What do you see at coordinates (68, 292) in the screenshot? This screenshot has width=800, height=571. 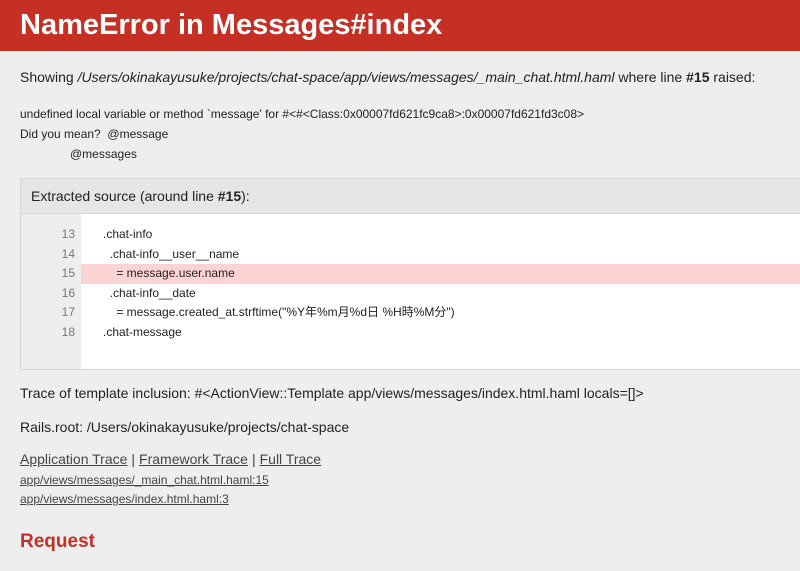 I see `line-number: 16` at bounding box center [68, 292].